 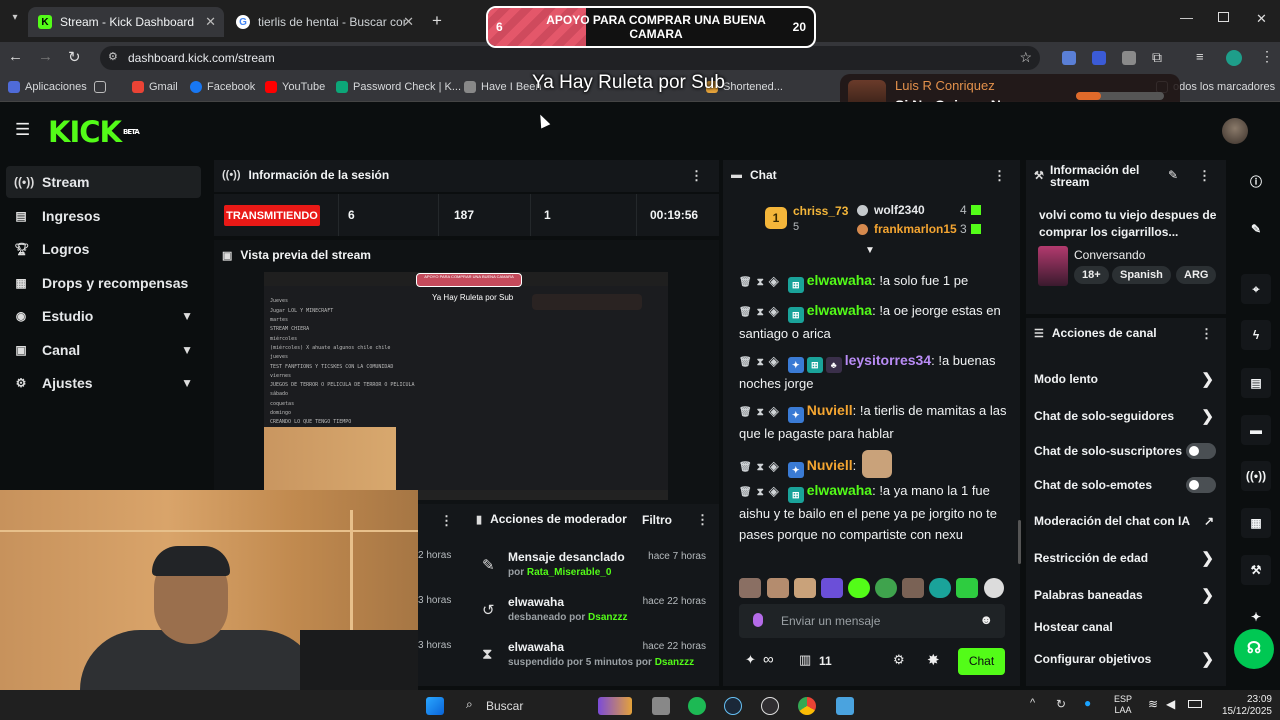 I want to click on chat-input: Enviar un mensaje ☻, so click(x=872, y=621).